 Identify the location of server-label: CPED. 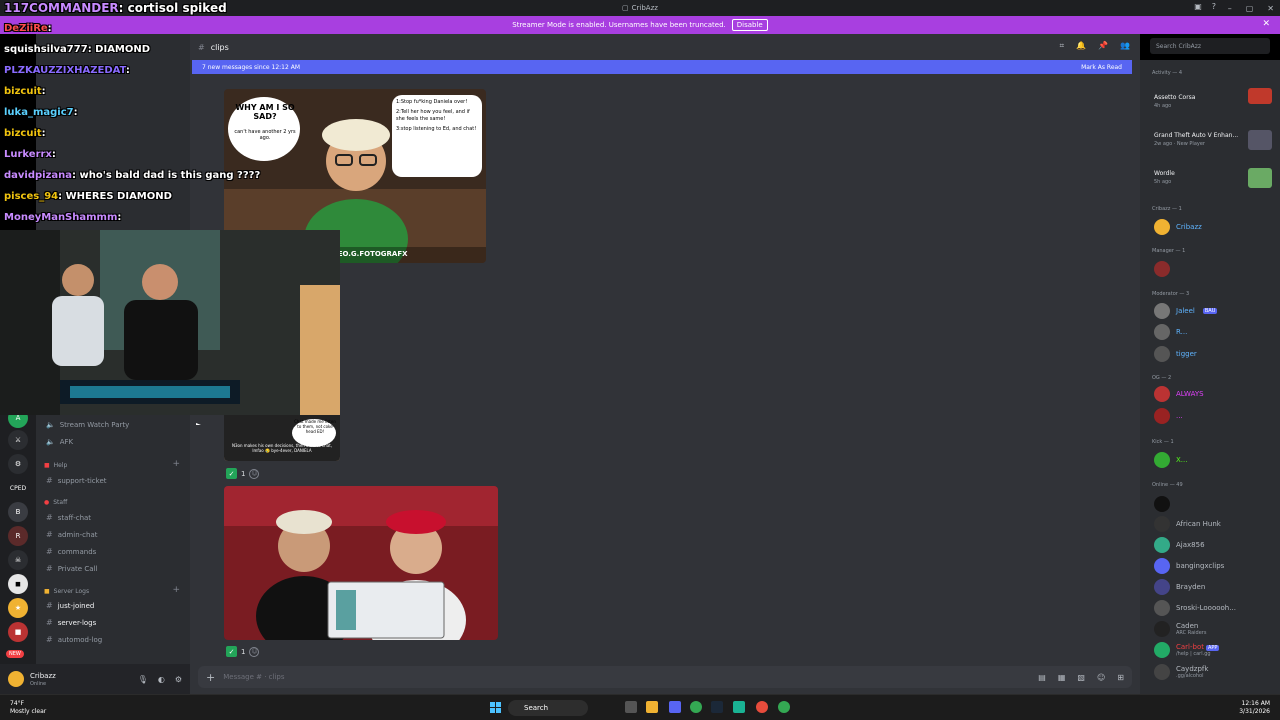
(18, 488).